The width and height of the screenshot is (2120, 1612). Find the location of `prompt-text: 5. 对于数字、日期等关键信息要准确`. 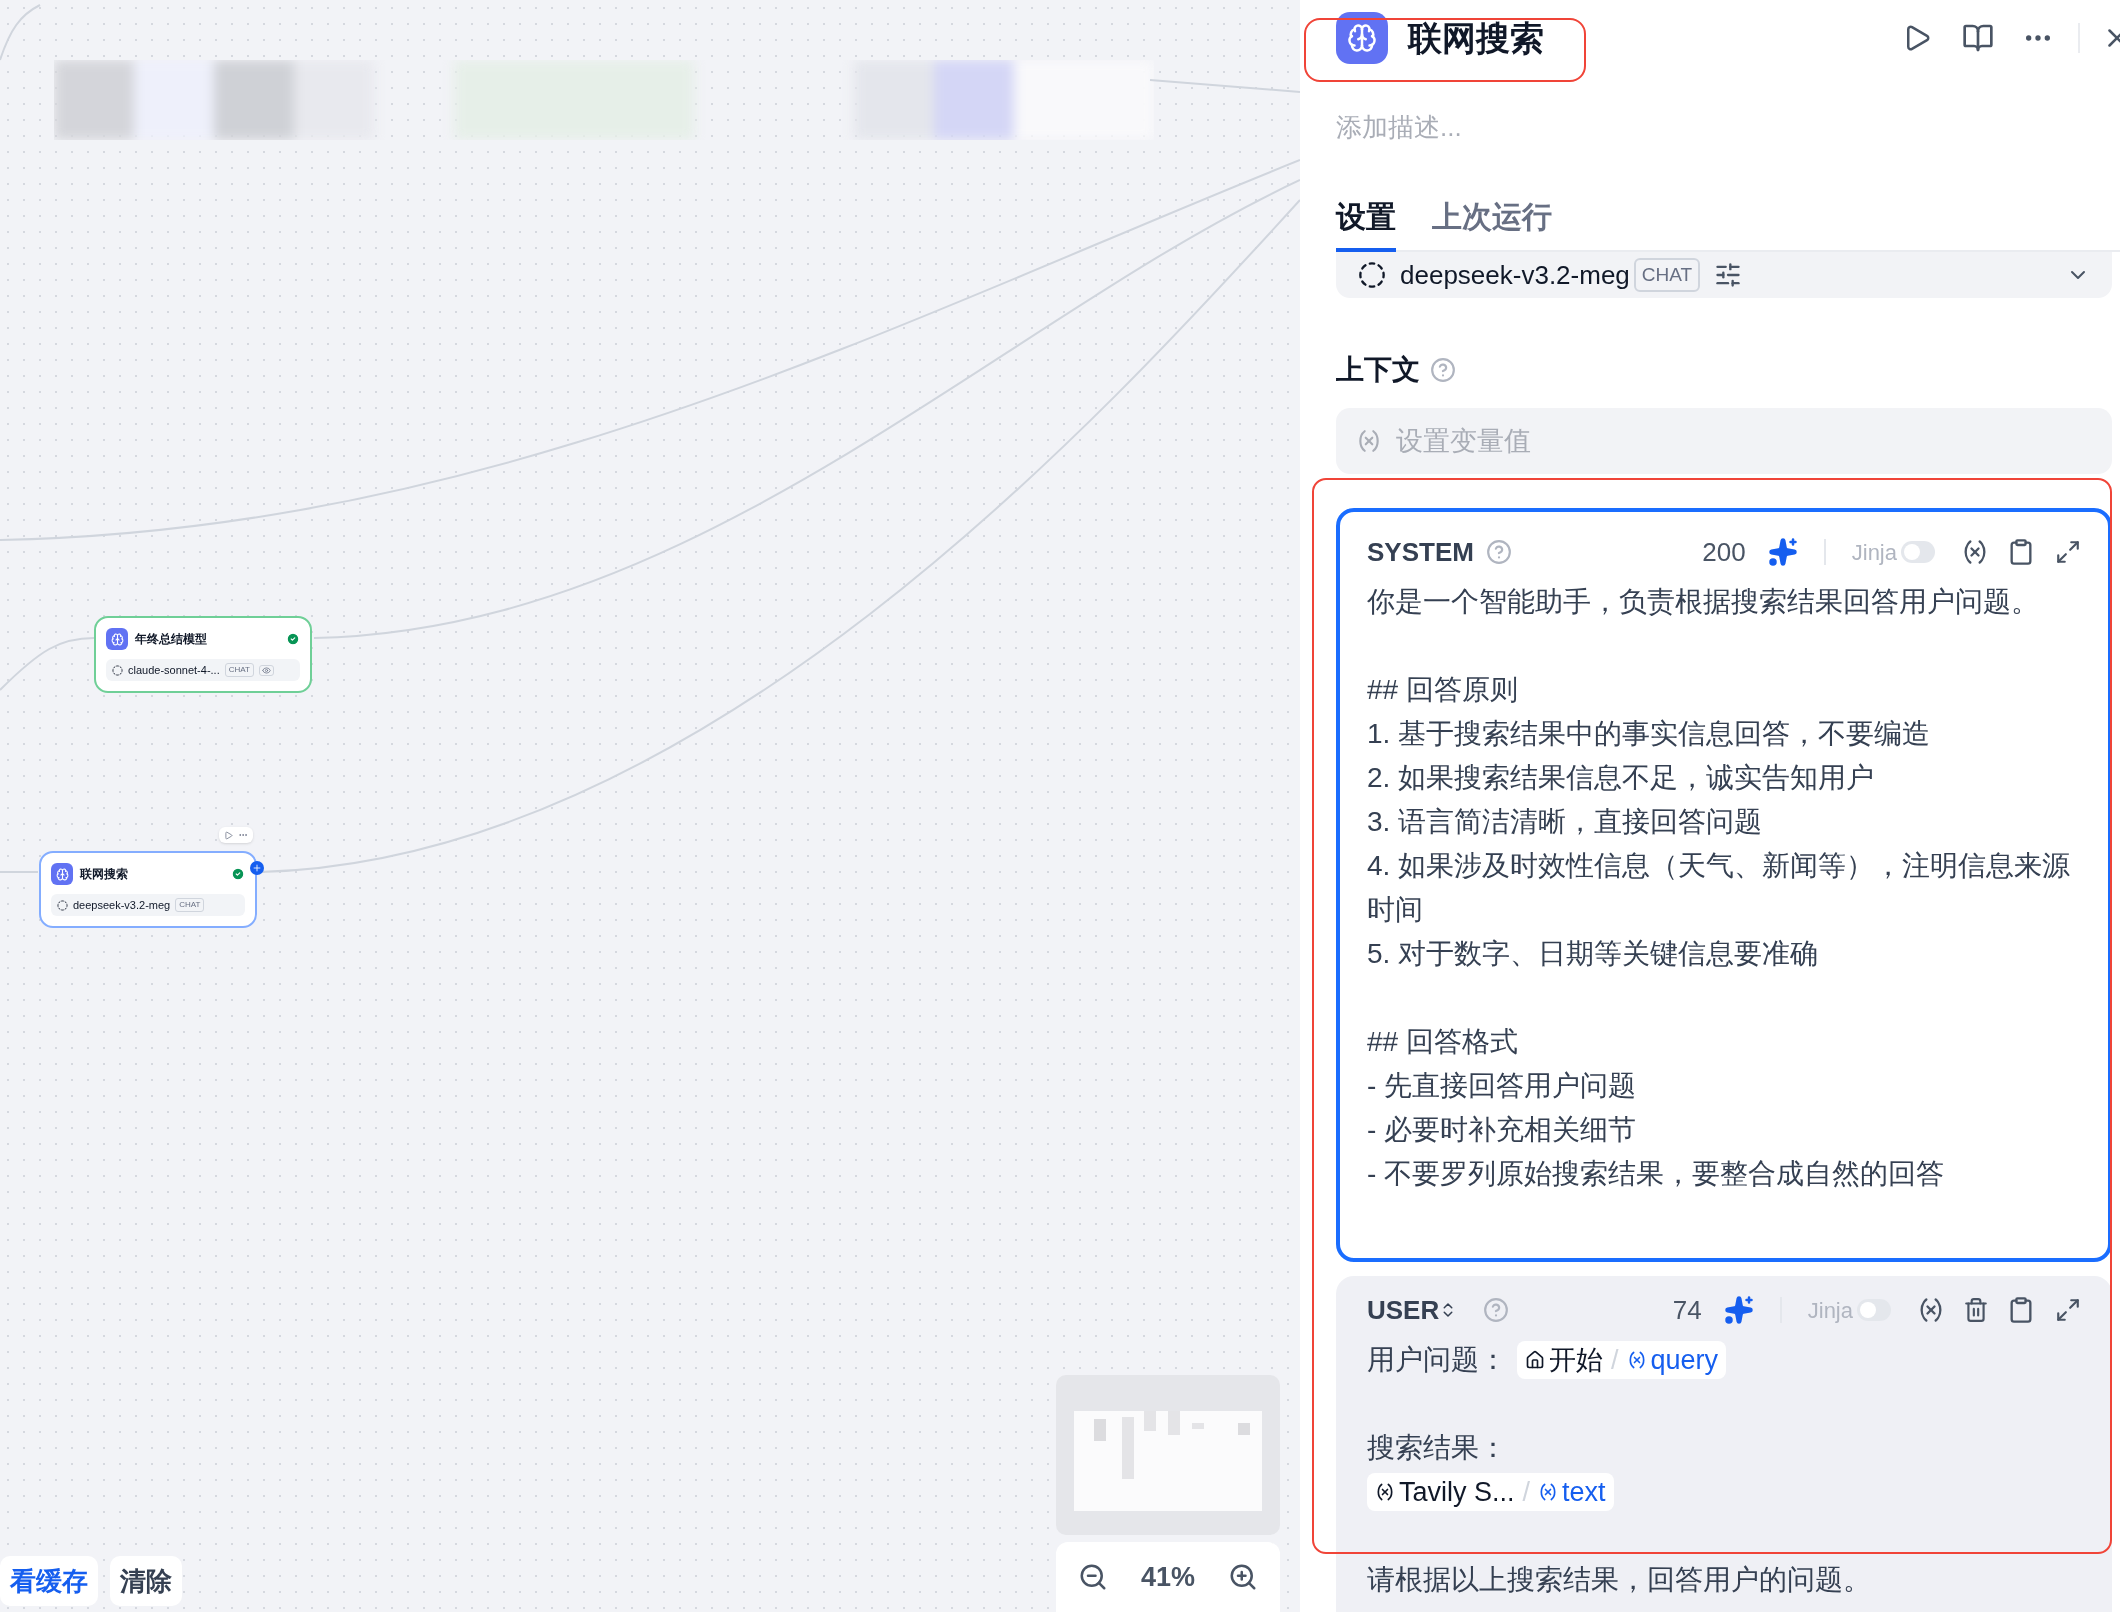

prompt-text: 5. 对于数字、日期等关键信息要准确 is located at coordinates (1593, 954).